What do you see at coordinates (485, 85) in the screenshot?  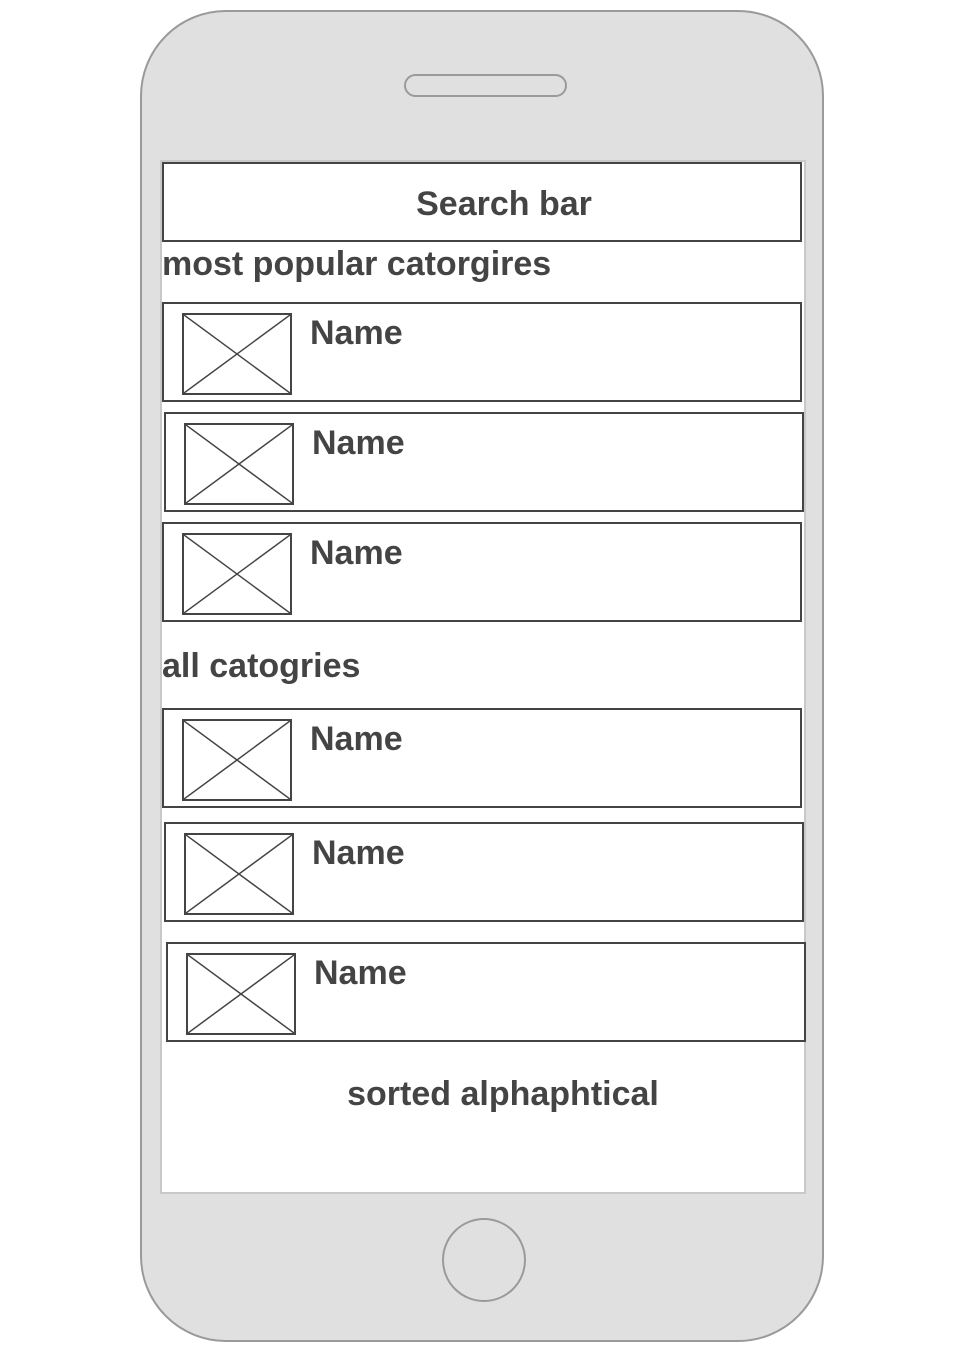 I see `phone-speaker` at bounding box center [485, 85].